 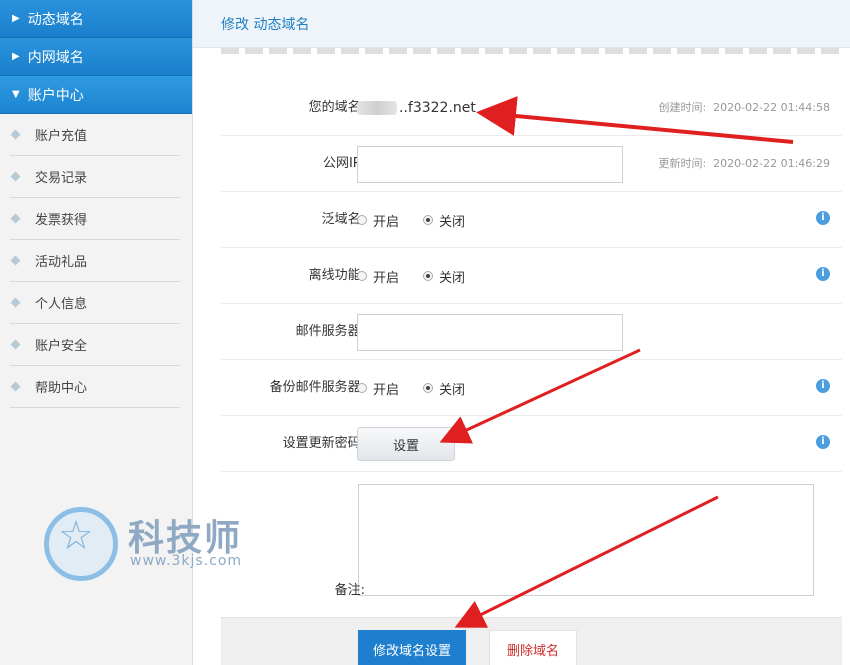 I want to click on created-time-label: 创建时间:, so click(x=682, y=107).